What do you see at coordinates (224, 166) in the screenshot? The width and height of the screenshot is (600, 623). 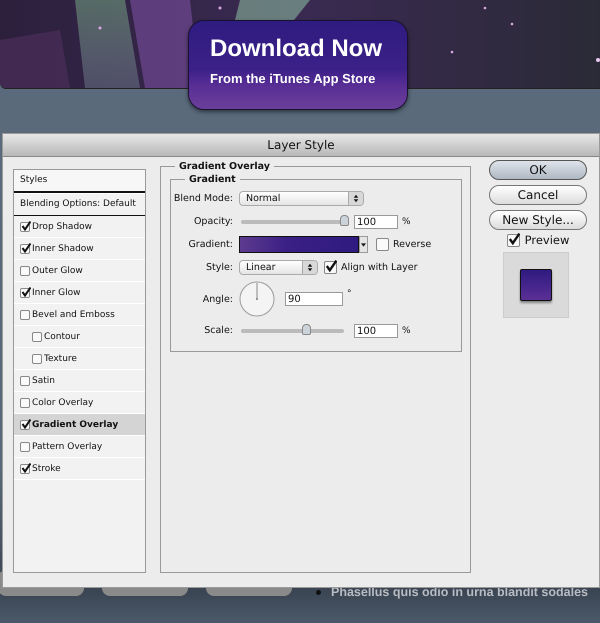 I see `section-title: Gradient Overlay` at bounding box center [224, 166].